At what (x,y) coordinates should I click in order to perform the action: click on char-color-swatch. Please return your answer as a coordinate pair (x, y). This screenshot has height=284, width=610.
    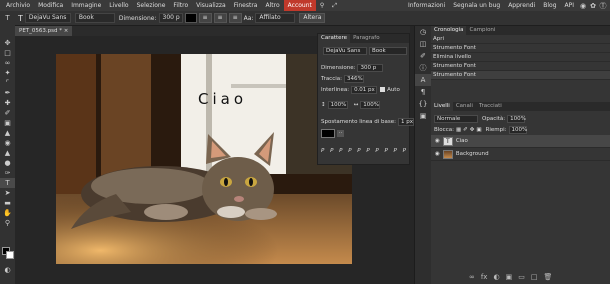
    Looking at the image, I should click on (328, 133).